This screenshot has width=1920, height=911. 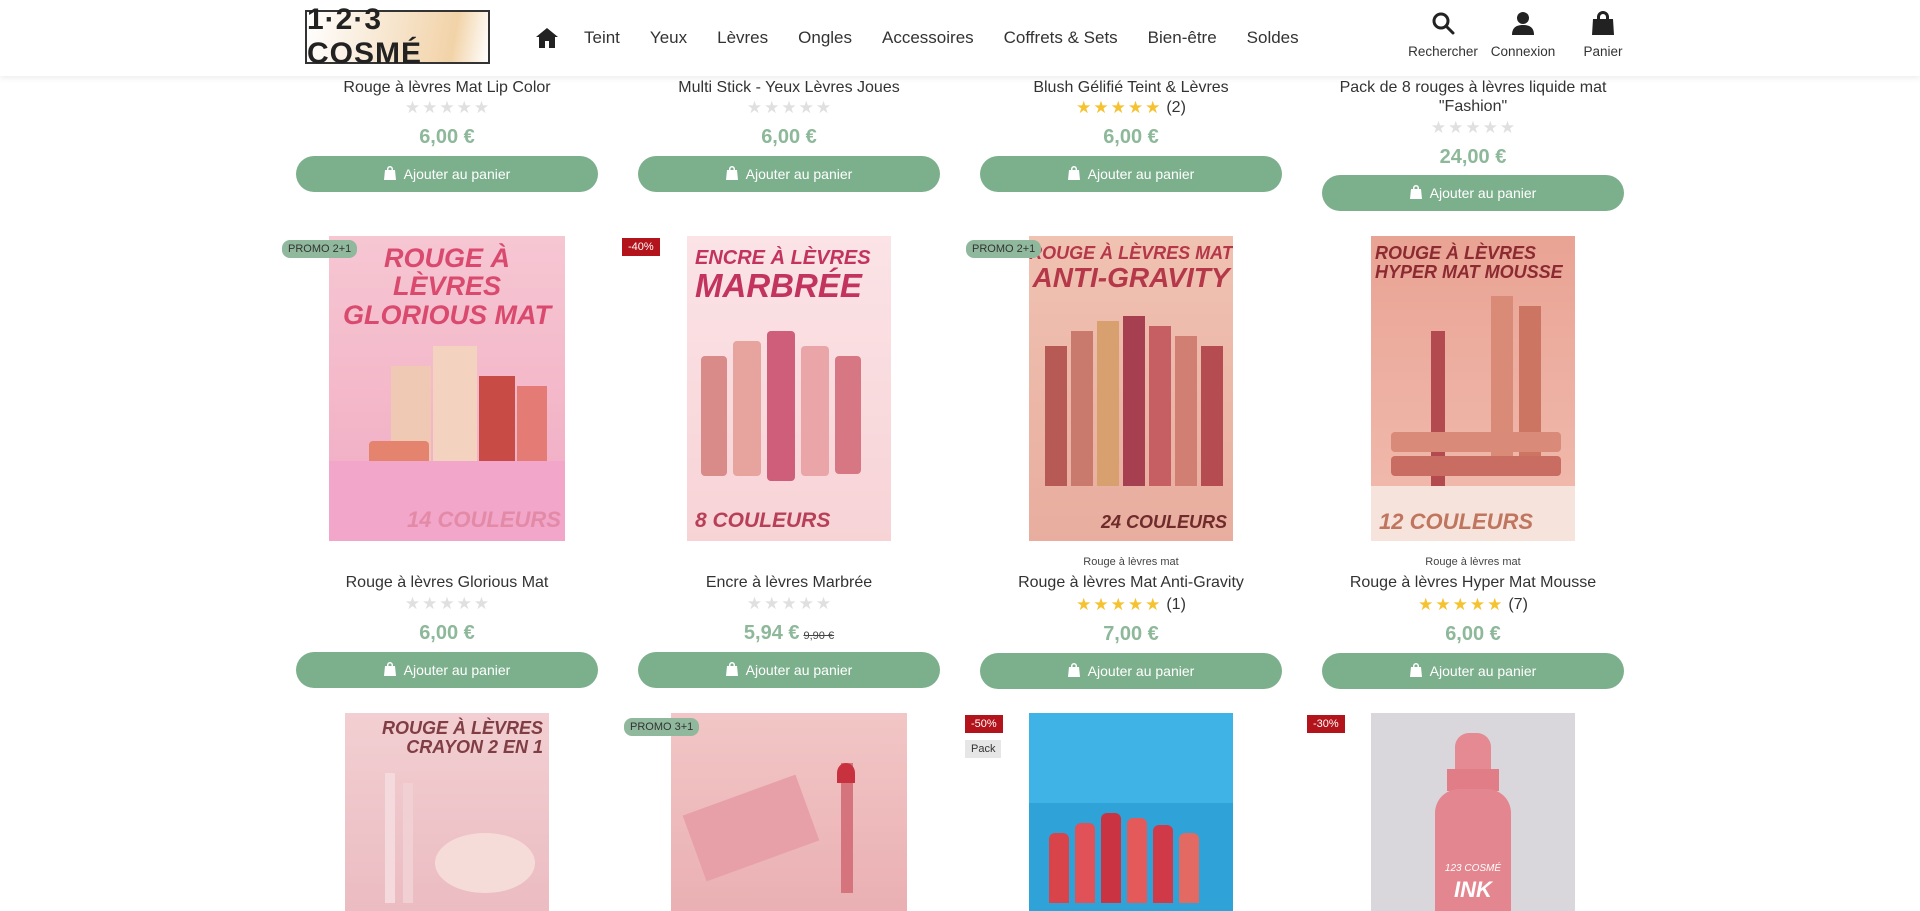 I want to click on product-image: ROUGE À LÈVRES GLORIOUS MAT 14 COULEURS, so click(x=447, y=388).